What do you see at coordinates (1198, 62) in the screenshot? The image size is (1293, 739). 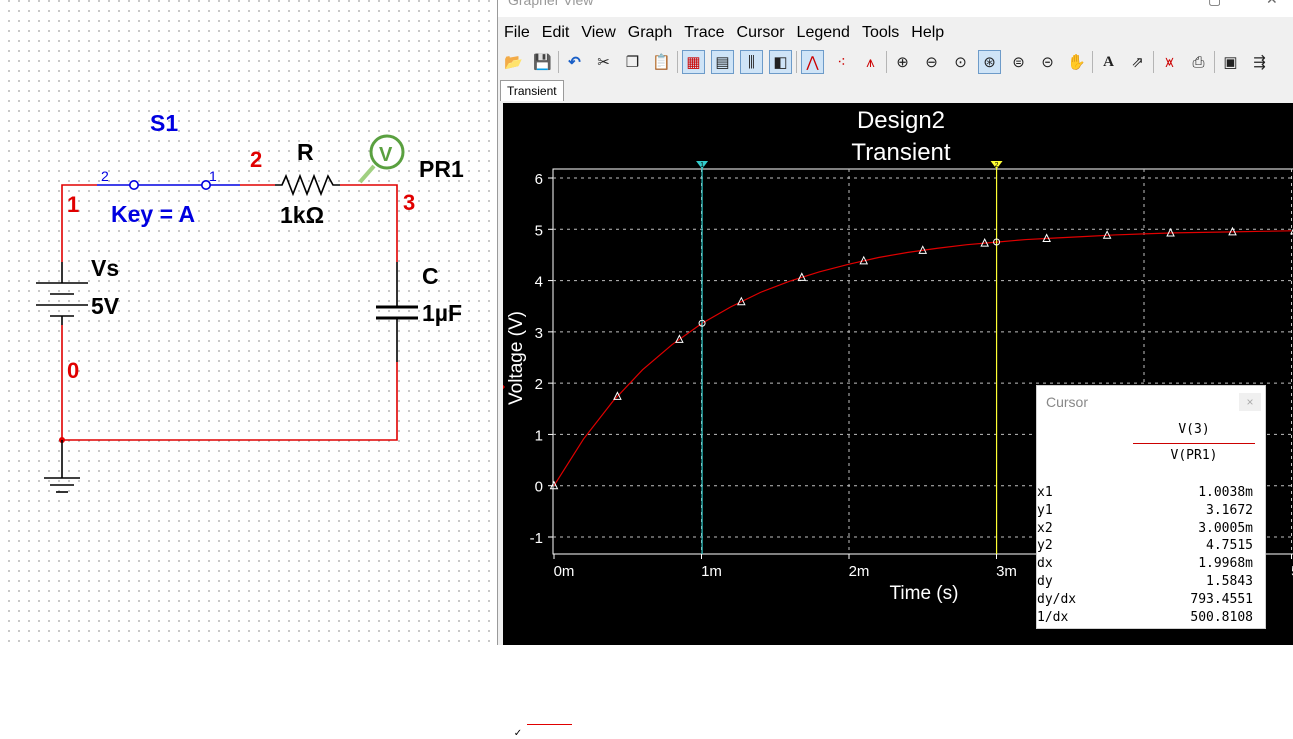 I see `print-icon: ⎙` at bounding box center [1198, 62].